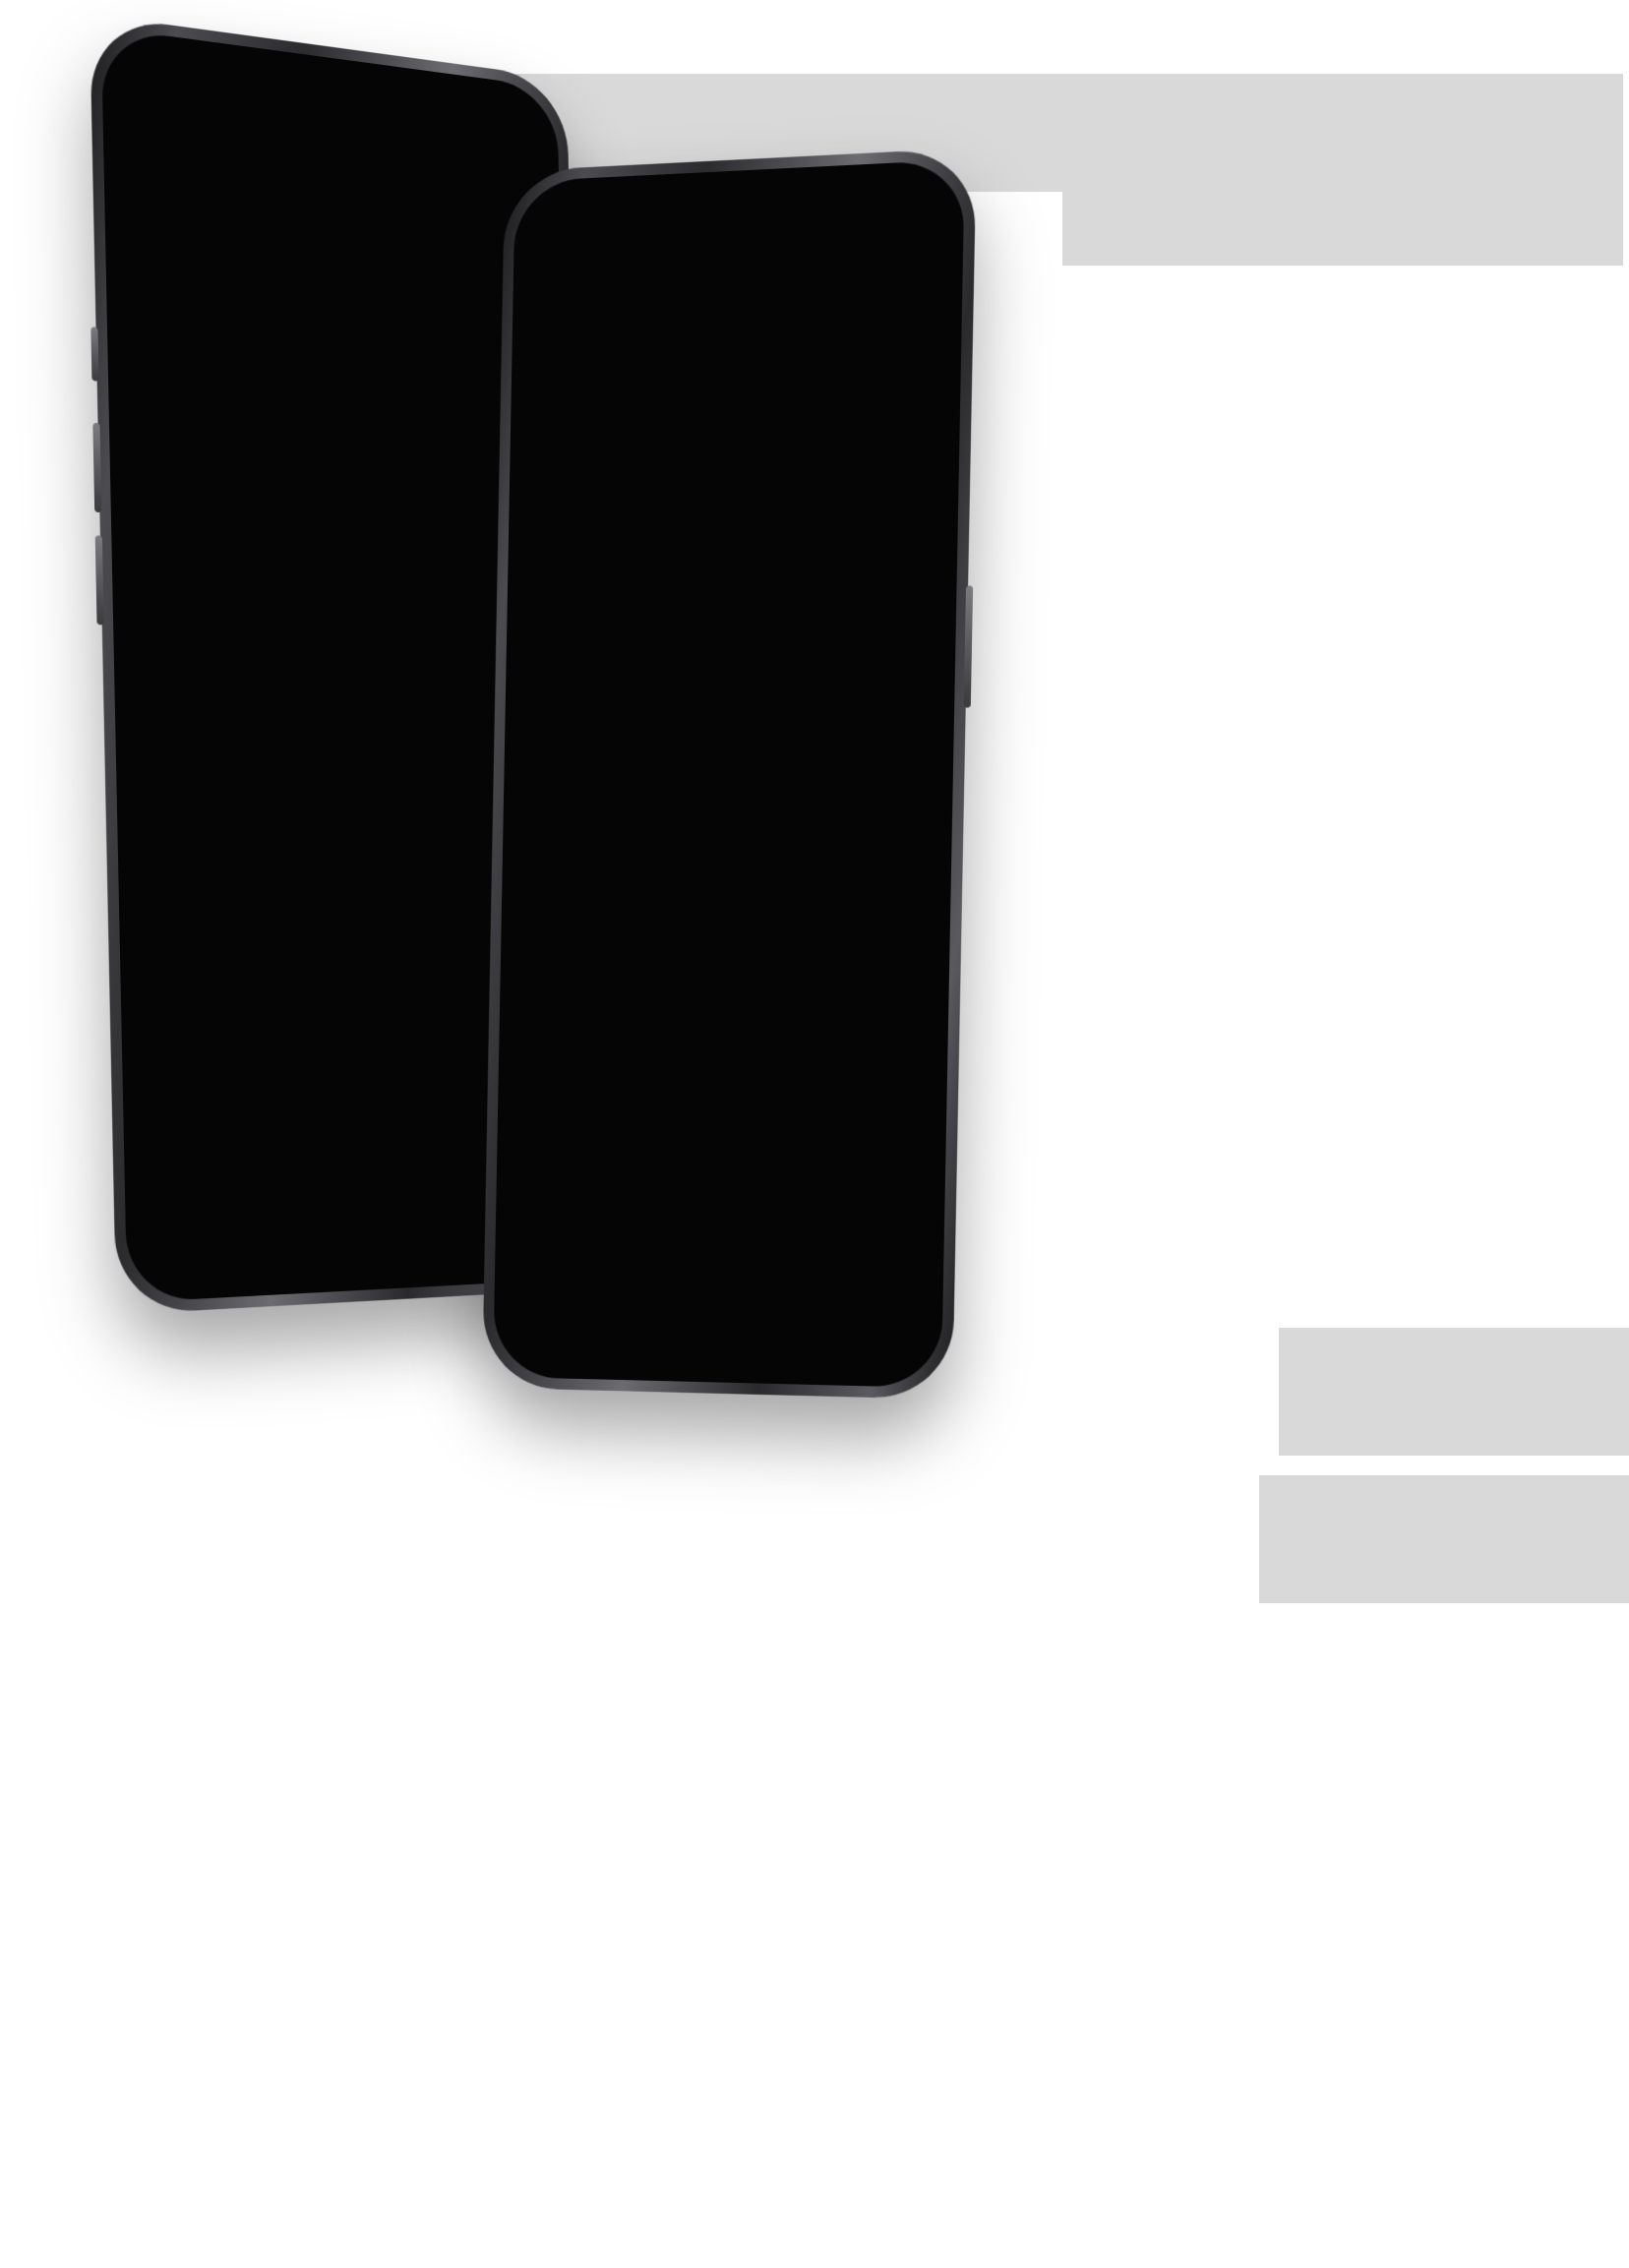  Describe the element at coordinates (522, 53) in the screenshot. I see `bag-icon: 👜` at that location.